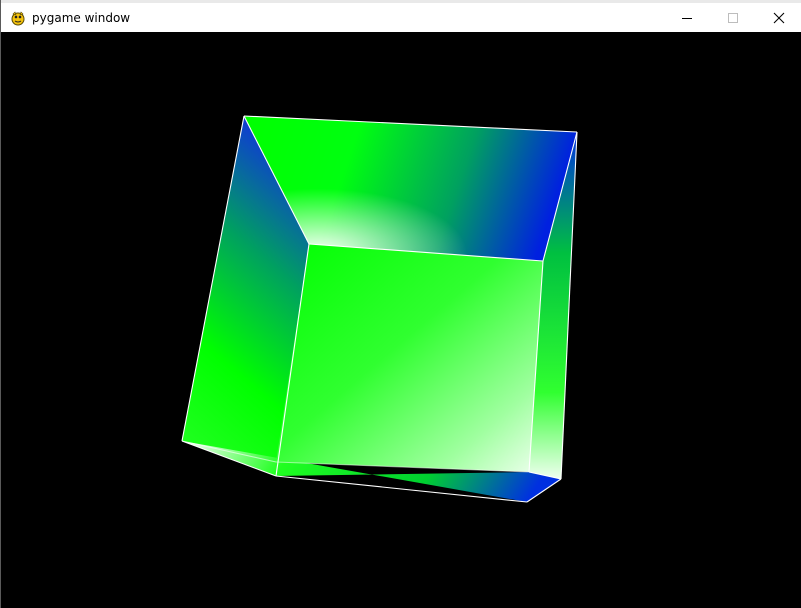  I want to click on maximize-icon, so click(733, 17).